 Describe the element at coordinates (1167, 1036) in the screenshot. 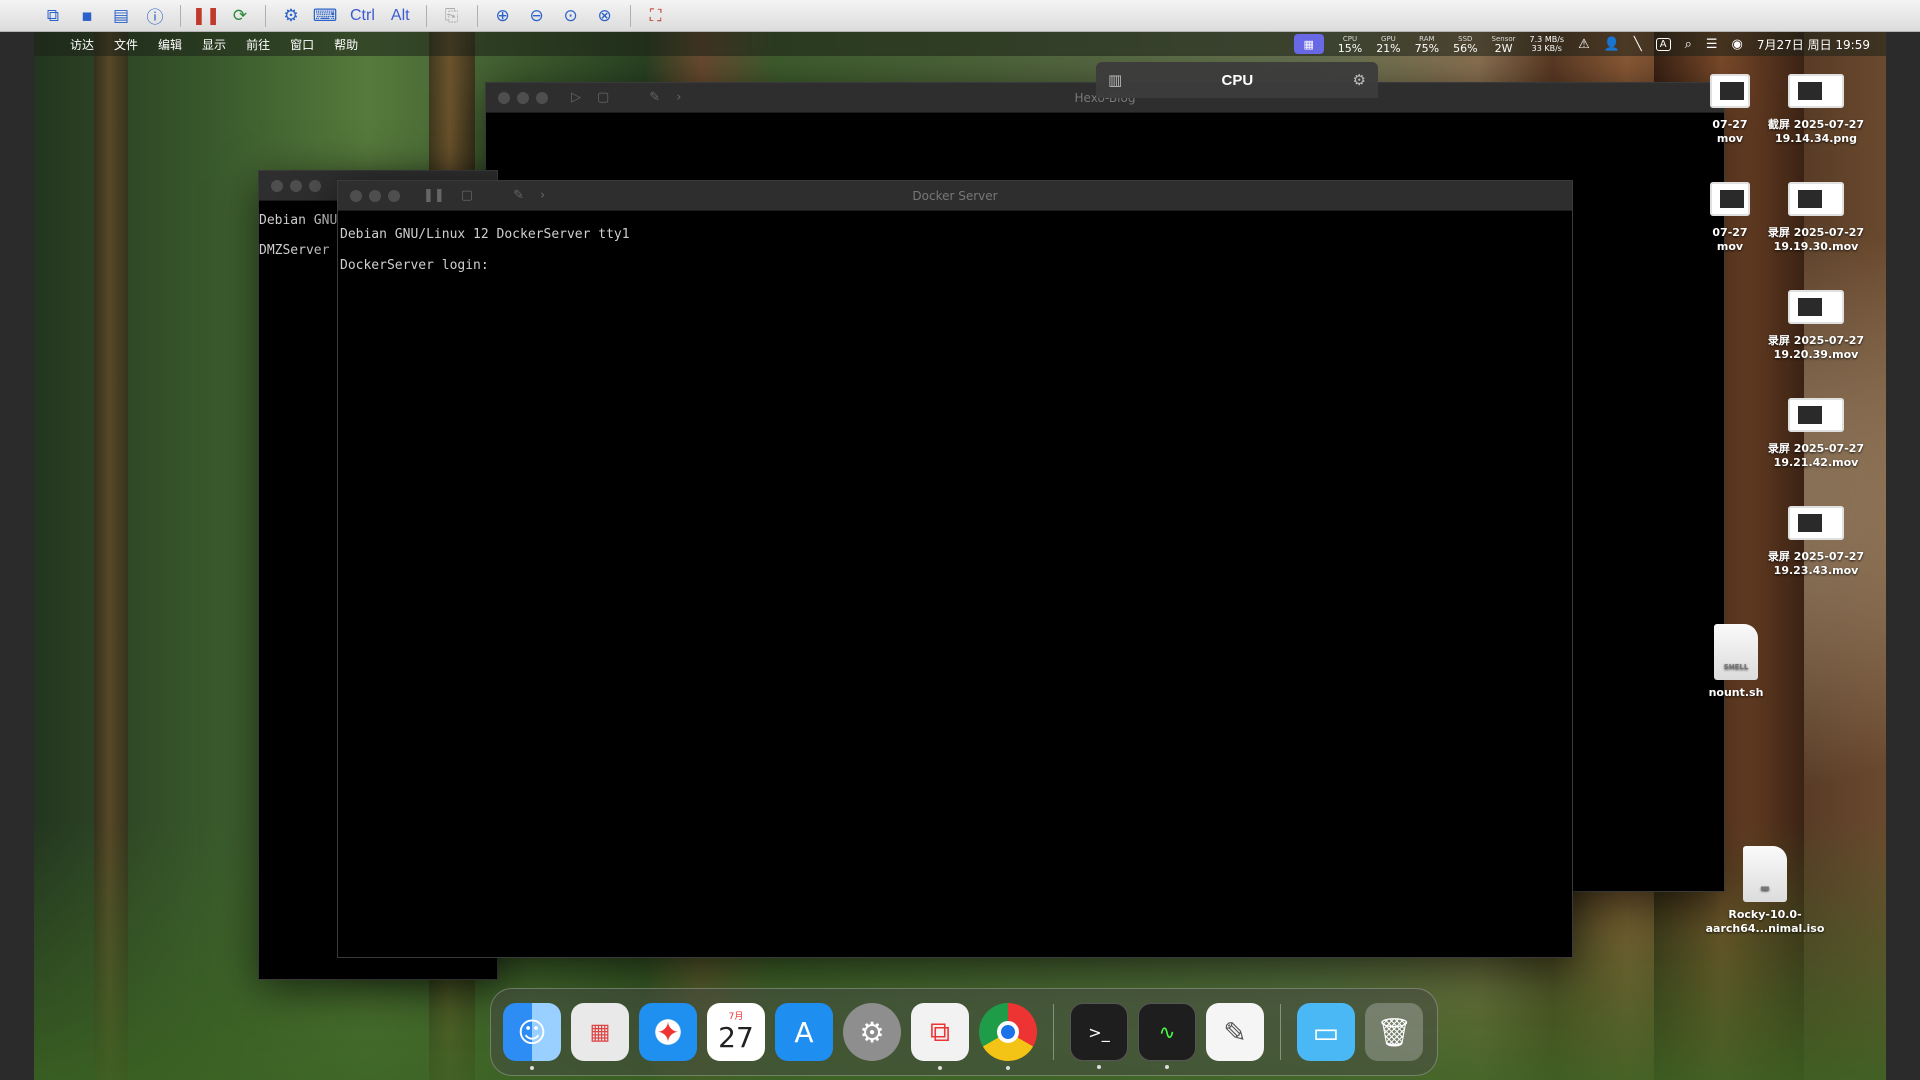

I see `activity-monitor-icon: ∿` at that location.